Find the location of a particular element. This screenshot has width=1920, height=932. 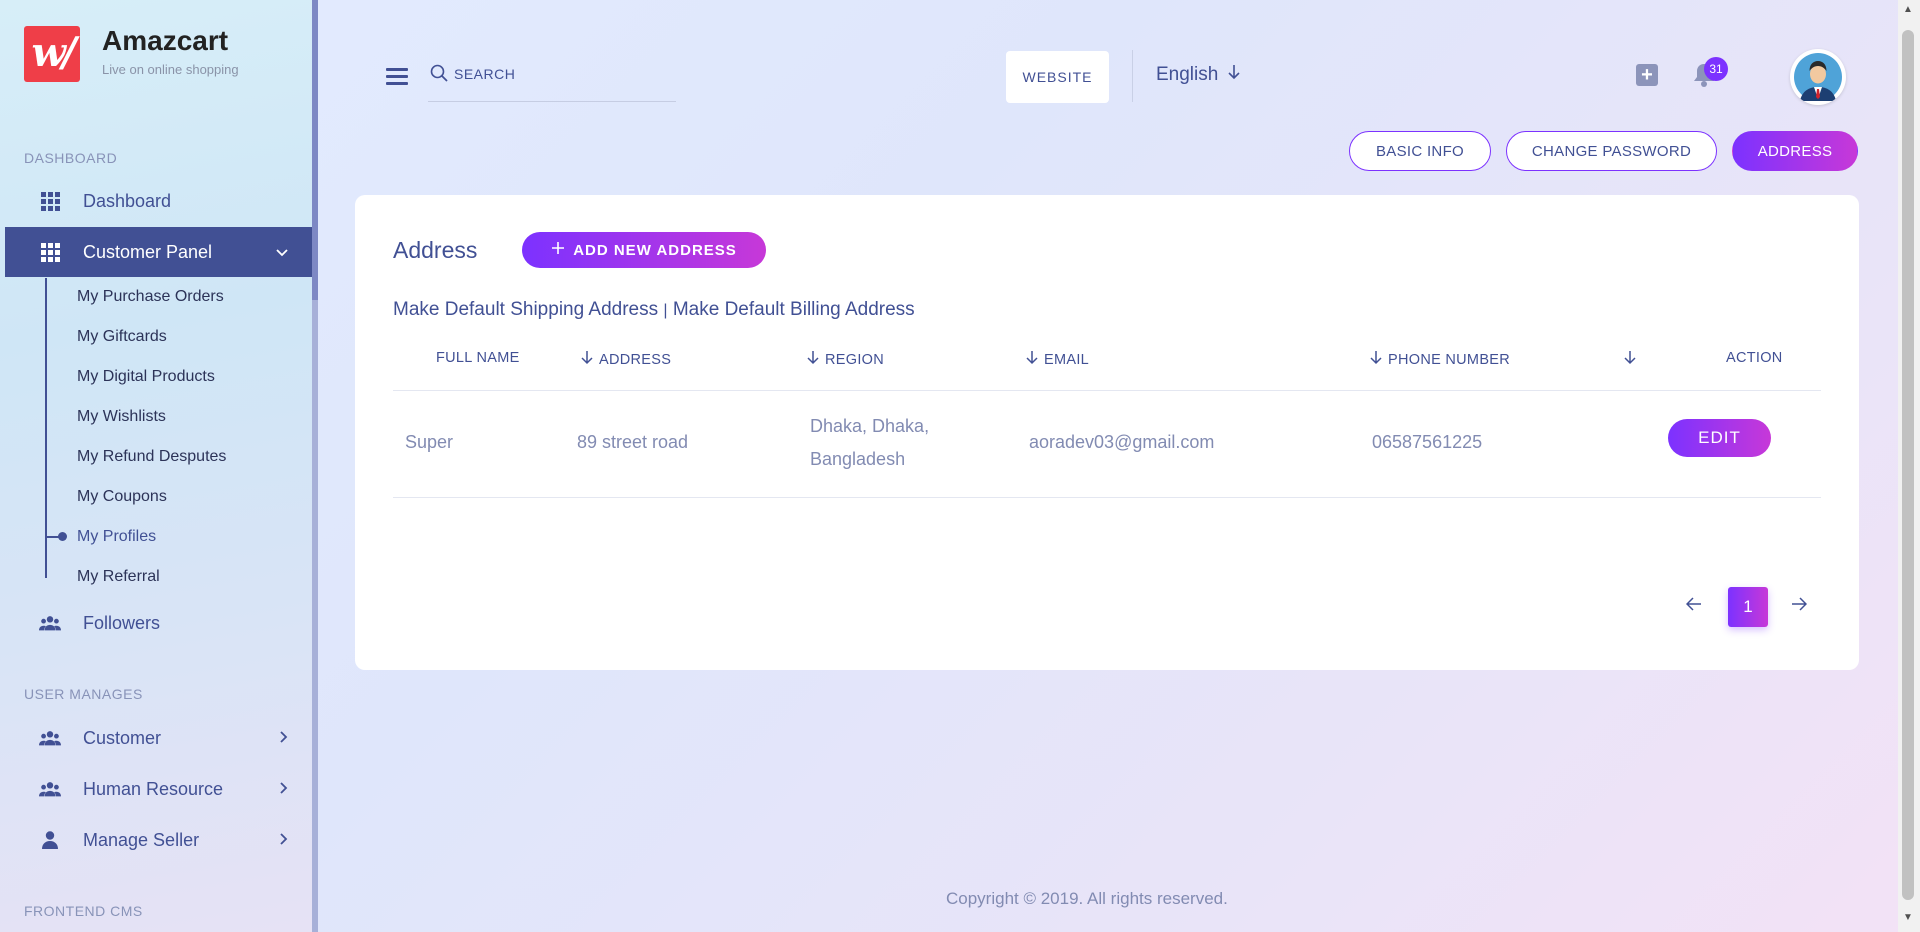

avatar is located at coordinates (1818, 77).